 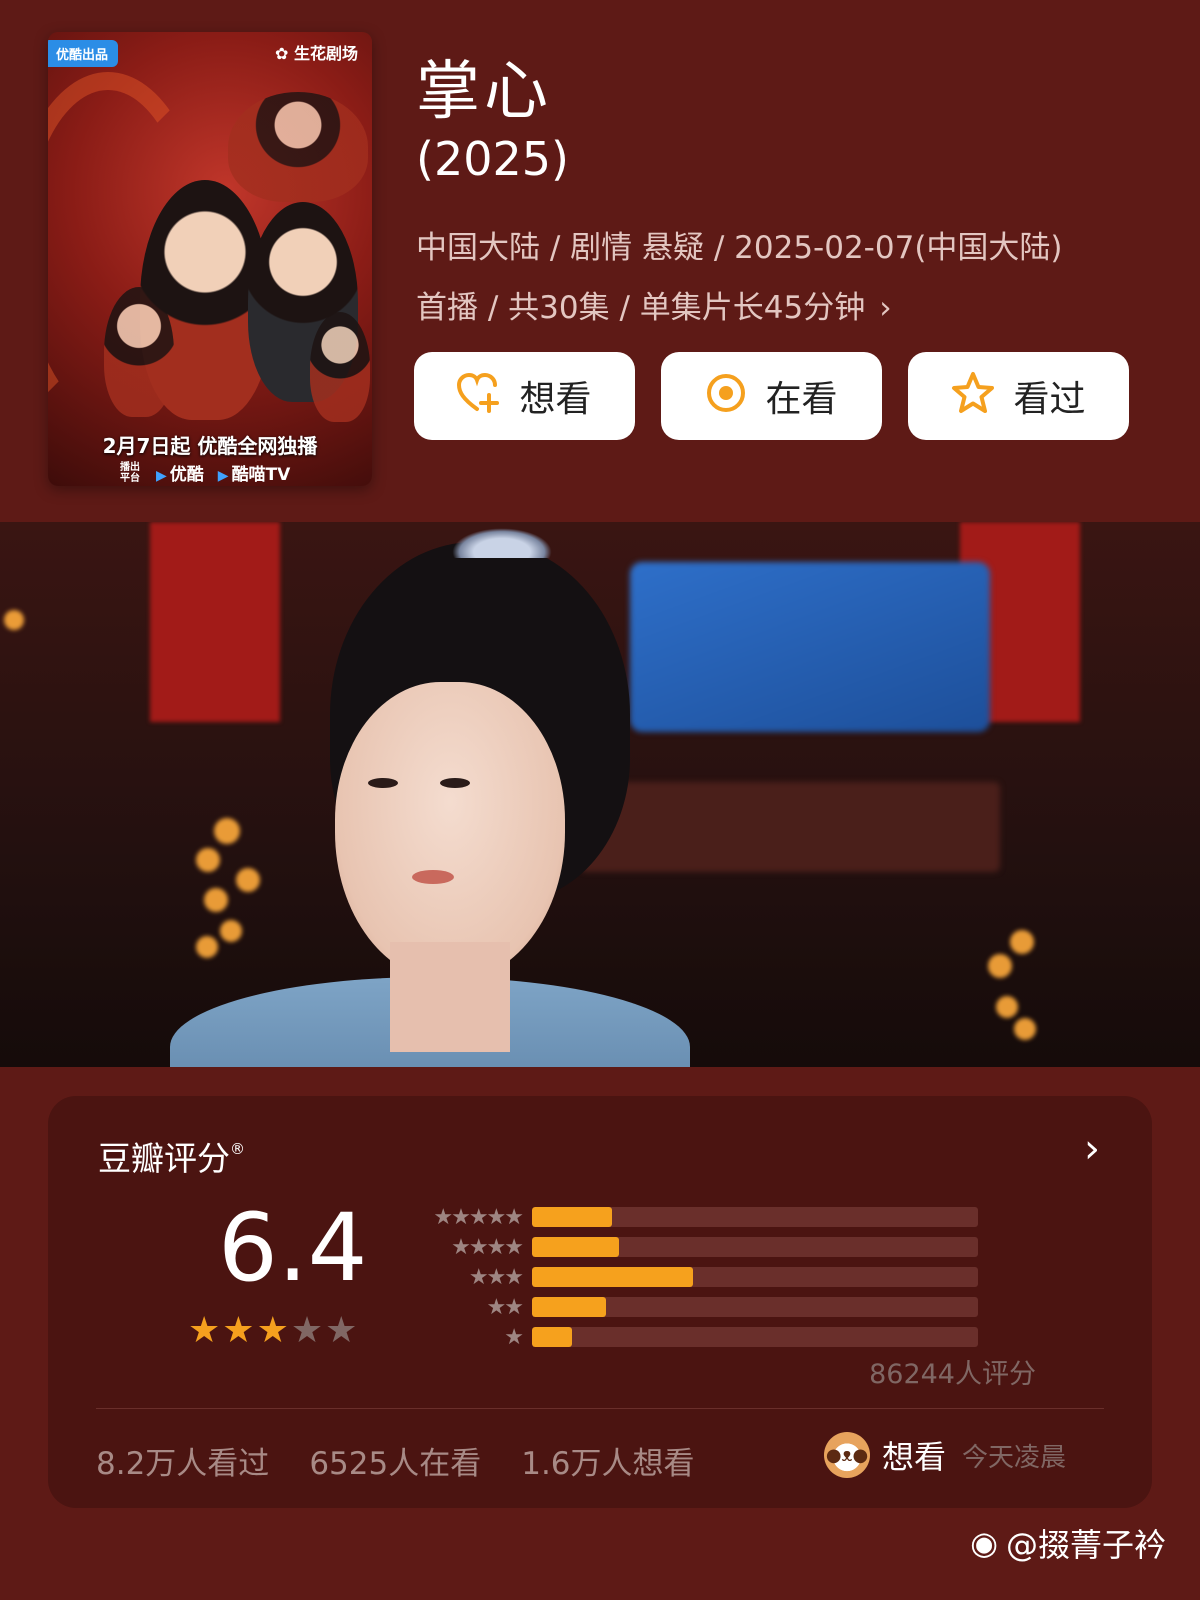 What do you see at coordinates (1049, 399) in the screenshot?
I see `watched-label: 看过` at bounding box center [1049, 399].